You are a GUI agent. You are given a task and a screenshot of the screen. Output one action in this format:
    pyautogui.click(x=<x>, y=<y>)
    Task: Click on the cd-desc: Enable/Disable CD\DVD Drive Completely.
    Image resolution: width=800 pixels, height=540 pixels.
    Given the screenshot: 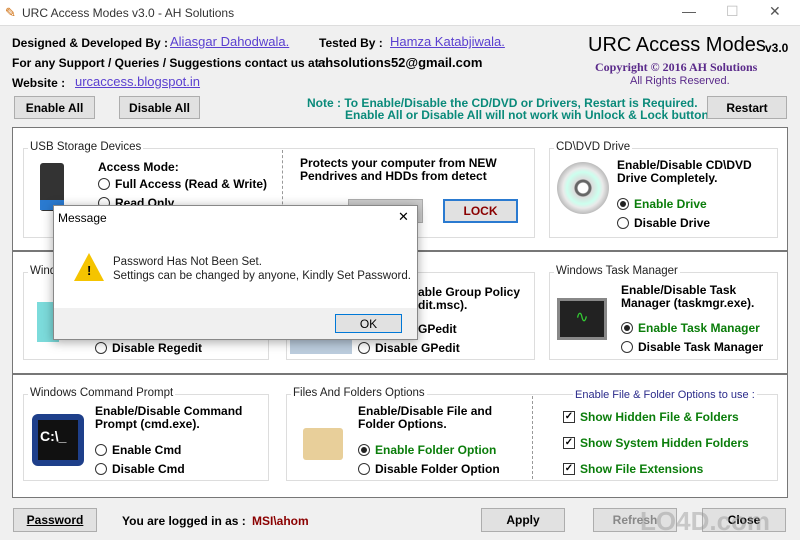 What is the action you would take?
    pyautogui.click(x=684, y=171)
    